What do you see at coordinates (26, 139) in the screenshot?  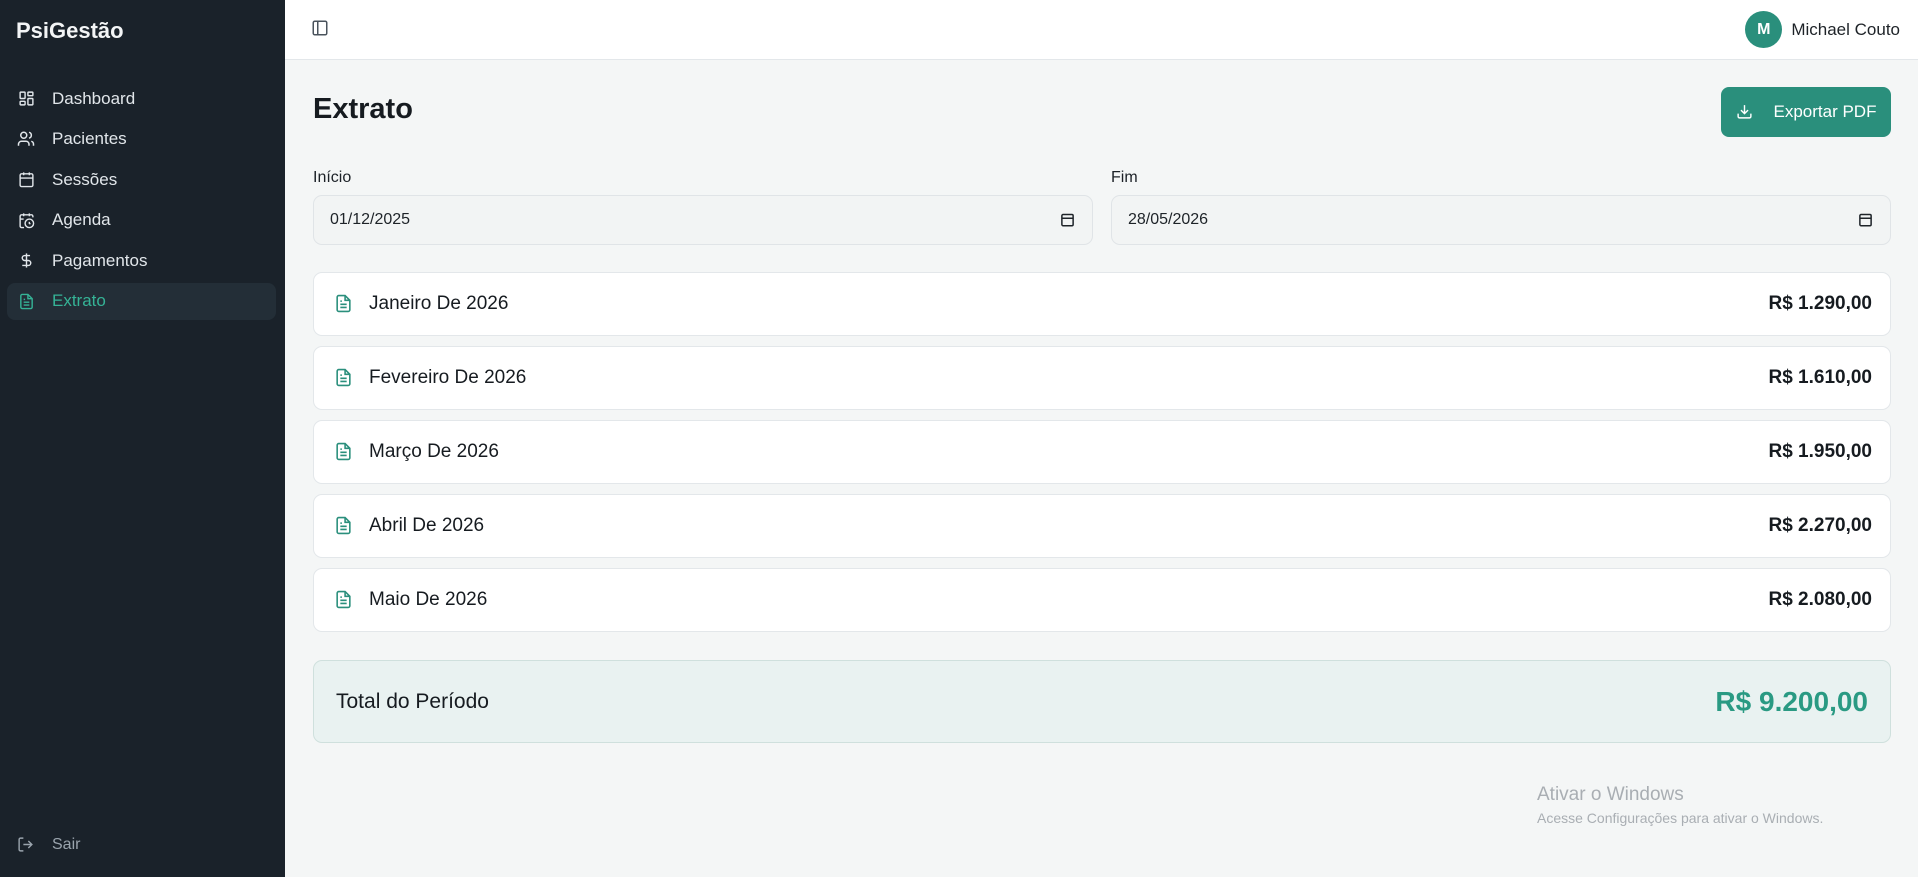 I see `users-icon` at bounding box center [26, 139].